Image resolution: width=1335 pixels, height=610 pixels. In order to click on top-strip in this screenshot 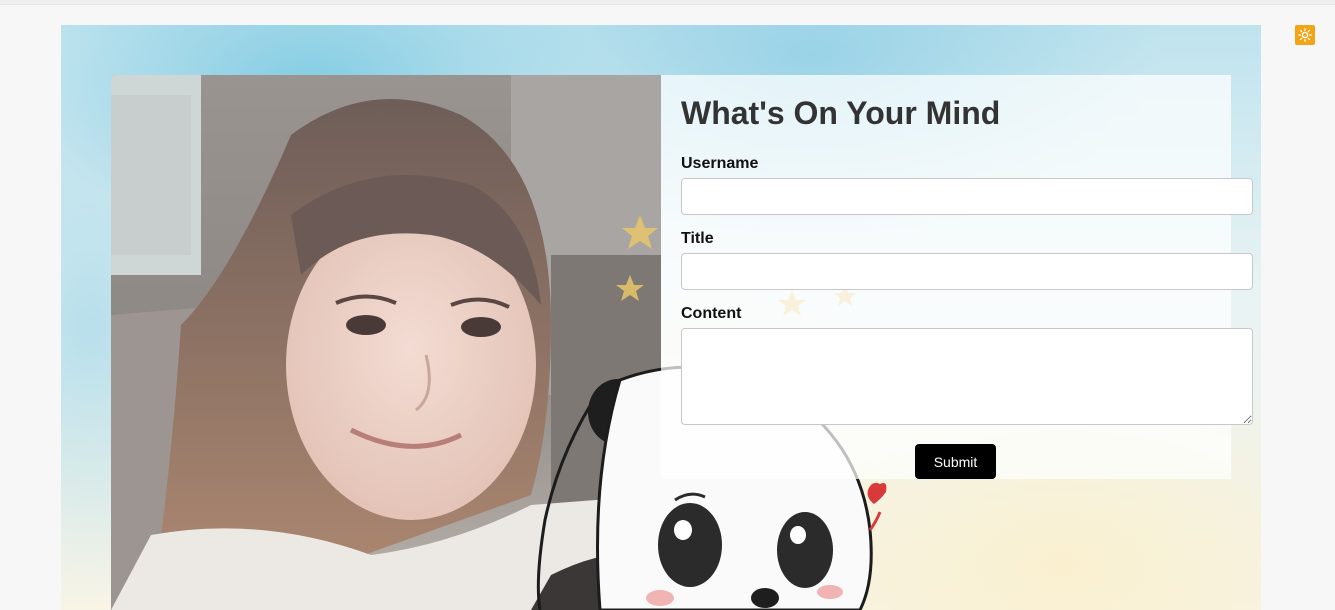, I will do `click(667, 2)`.